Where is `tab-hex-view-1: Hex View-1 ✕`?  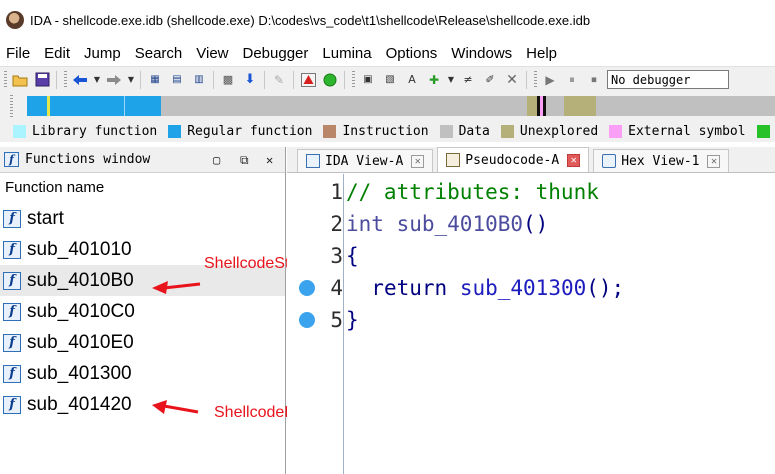
tab-hex-view-1: Hex View-1 ✕ is located at coordinates (661, 160).